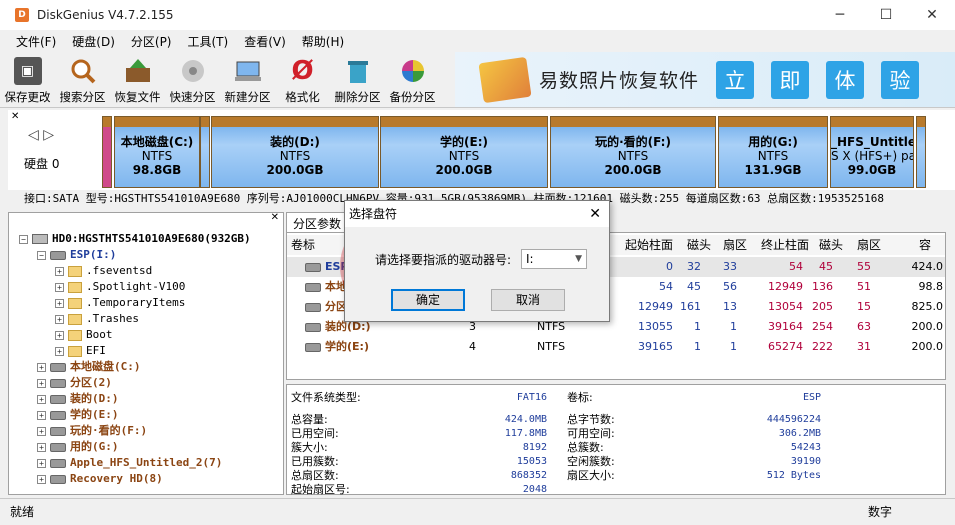  Describe the element at coordinates (76, 255) in the screenshot. I see `tree-item: − ESP(I:)` at that location.